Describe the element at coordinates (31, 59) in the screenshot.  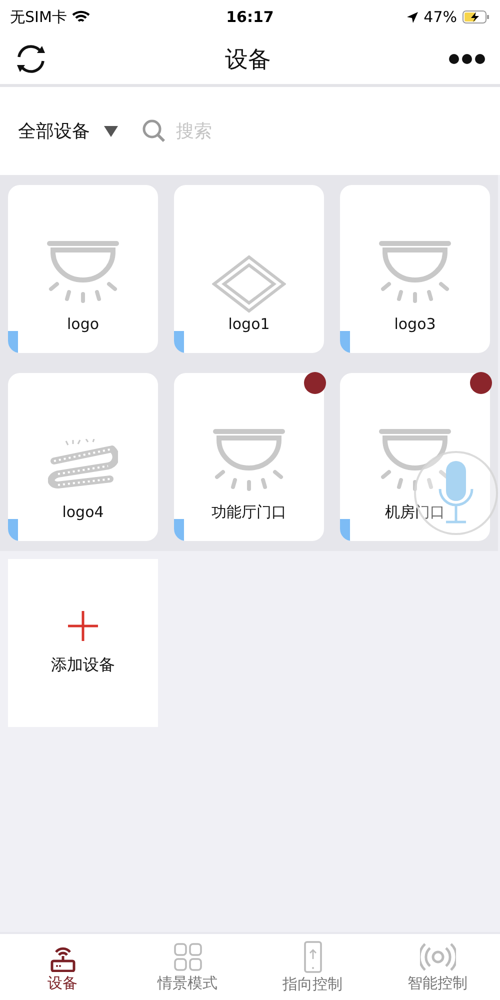
I see `refresh-icon` at that location.